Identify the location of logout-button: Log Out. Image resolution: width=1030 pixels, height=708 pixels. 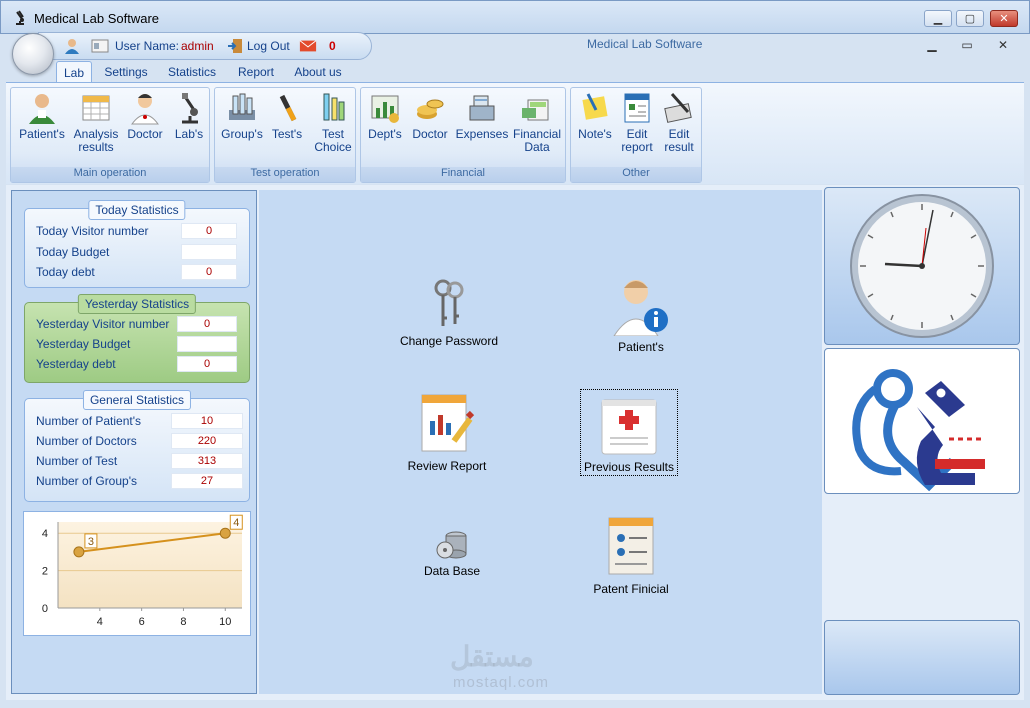
(260, 46).